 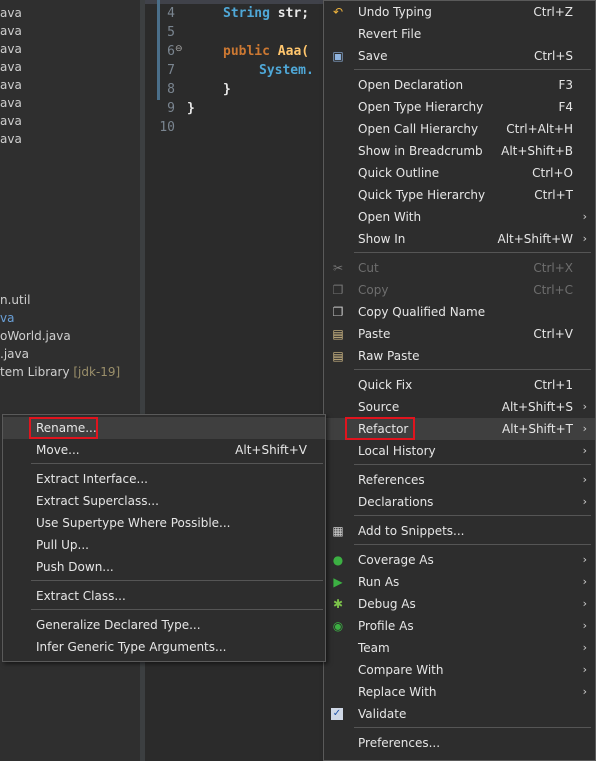 What do you see at coordinates (565, 85) in the screenshot?
I see `shortcut-label: F3` at bounding box center [565, 85].